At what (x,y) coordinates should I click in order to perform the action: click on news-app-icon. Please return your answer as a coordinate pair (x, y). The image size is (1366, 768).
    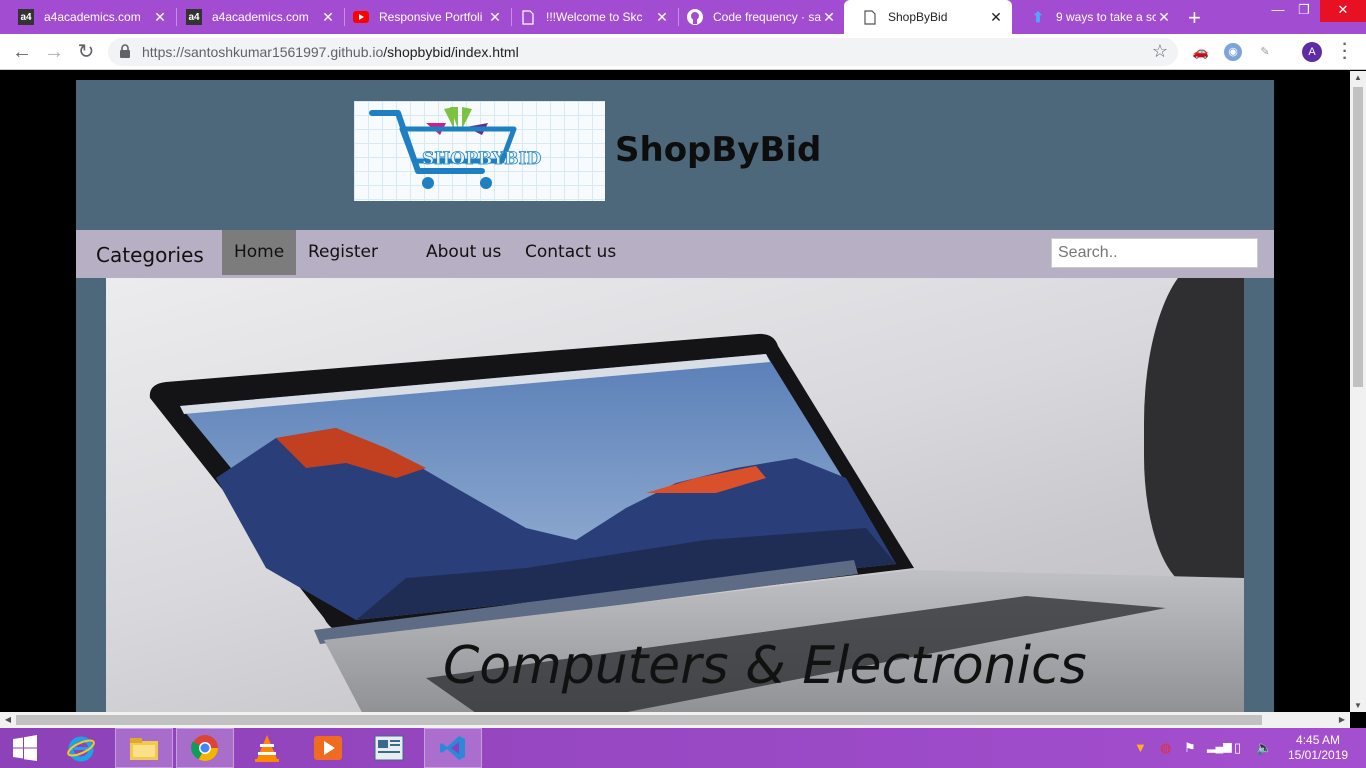
    Looking at the image, I should click on (389, 748).